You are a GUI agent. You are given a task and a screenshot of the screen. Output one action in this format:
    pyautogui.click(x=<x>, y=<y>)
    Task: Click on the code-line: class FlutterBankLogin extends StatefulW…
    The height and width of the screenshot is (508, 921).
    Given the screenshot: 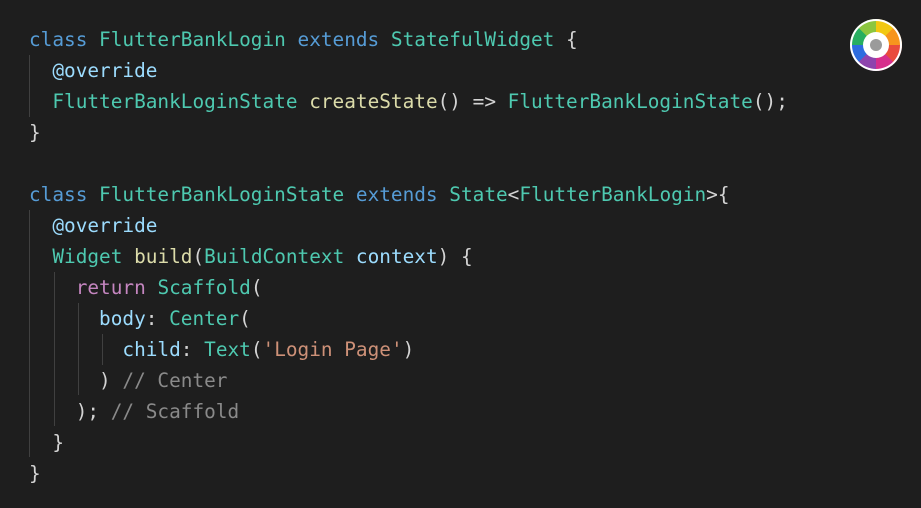 What is the action you would take?
    pyautogui.click(x=408, y=39)
    